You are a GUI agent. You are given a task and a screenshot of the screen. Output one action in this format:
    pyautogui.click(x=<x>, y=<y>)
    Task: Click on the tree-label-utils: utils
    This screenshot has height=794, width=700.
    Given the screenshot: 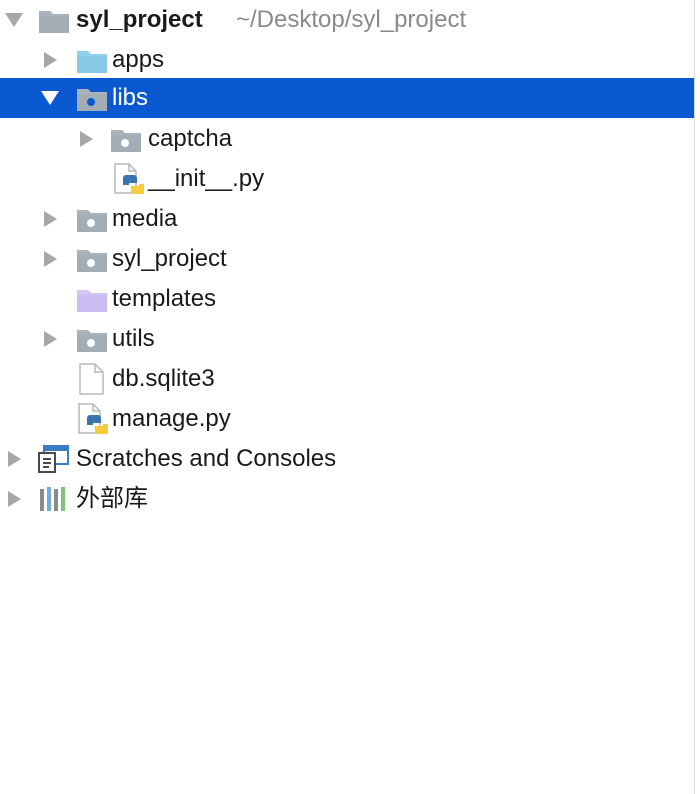 What is the action you would take?
    pyautogui.click(x=133, y=338)
    